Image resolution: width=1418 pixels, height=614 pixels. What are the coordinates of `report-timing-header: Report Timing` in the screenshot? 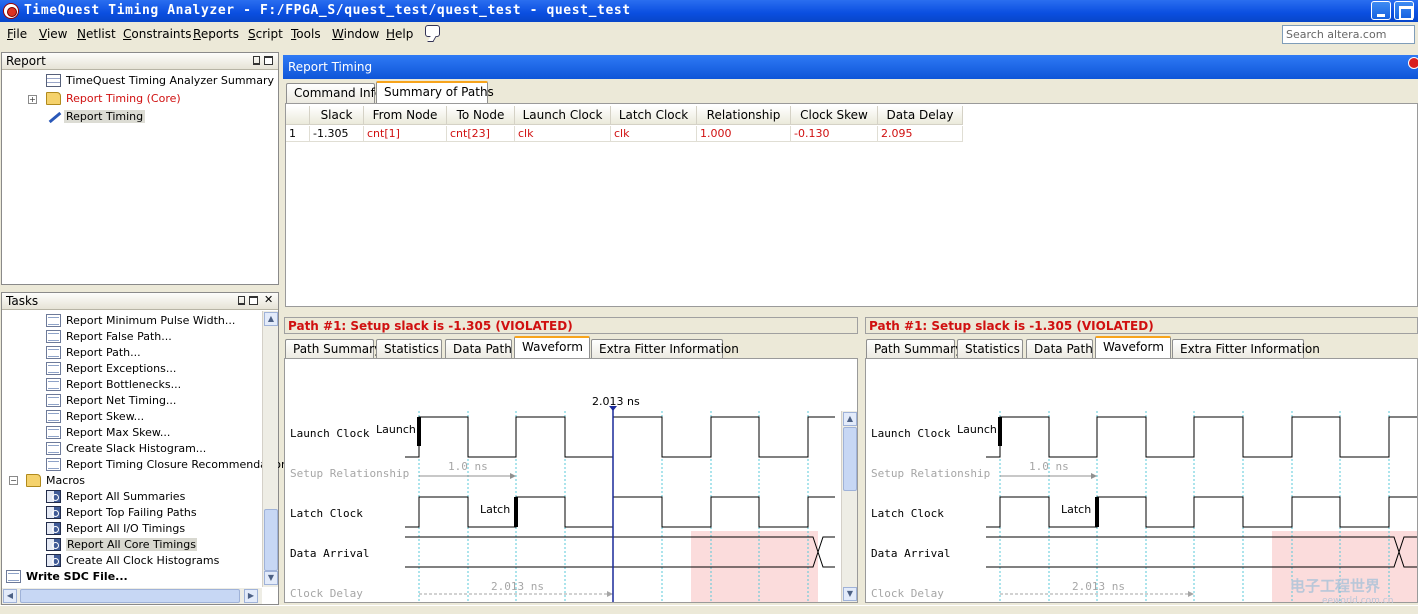 It's located at (850, 67).